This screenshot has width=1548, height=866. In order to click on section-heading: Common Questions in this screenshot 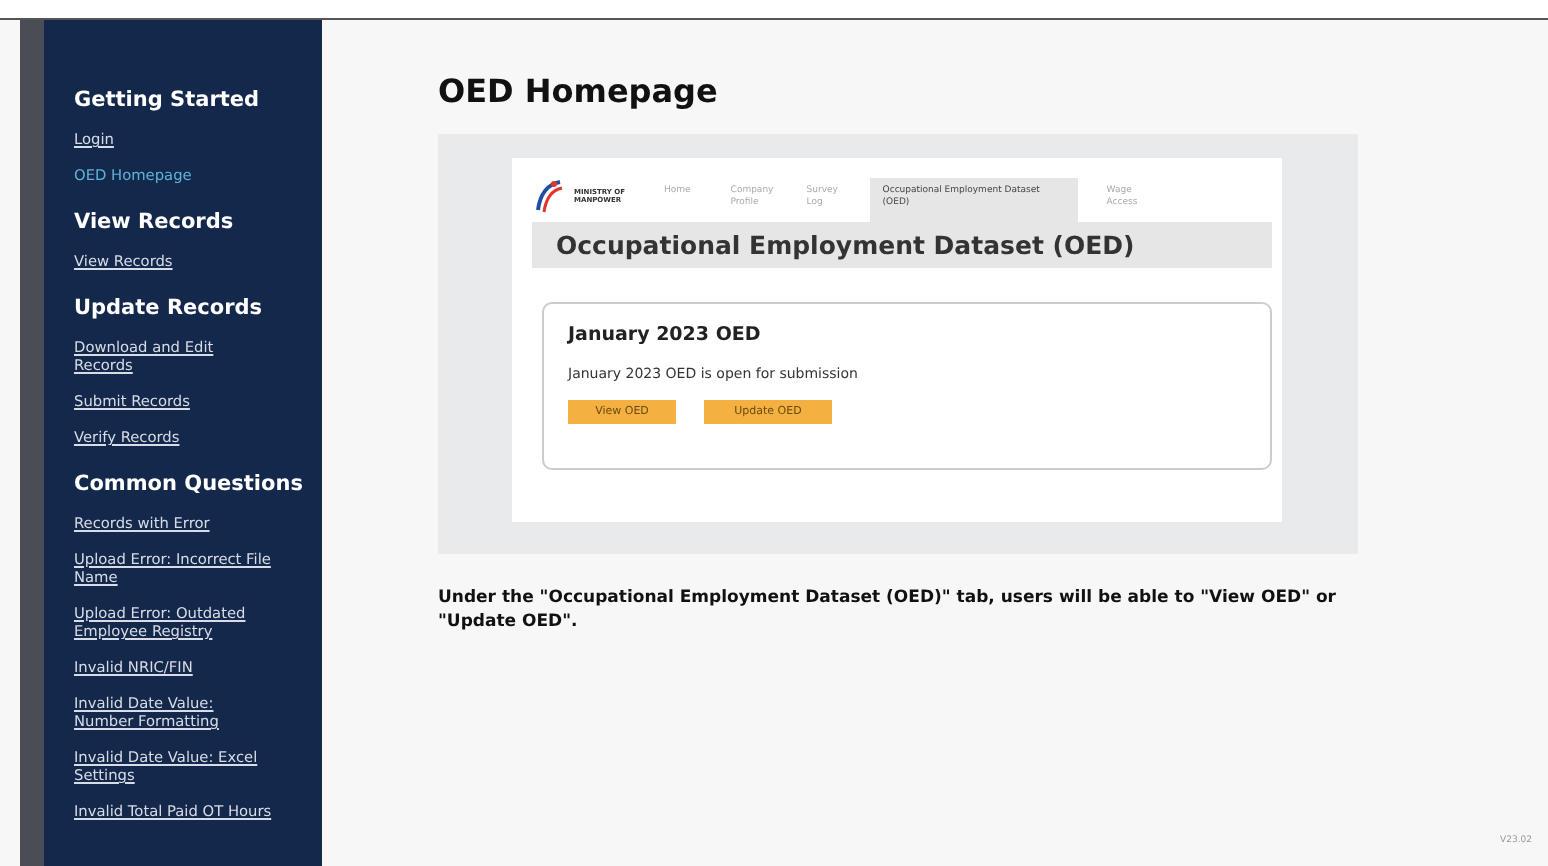, I will do `click(189, 484)`.